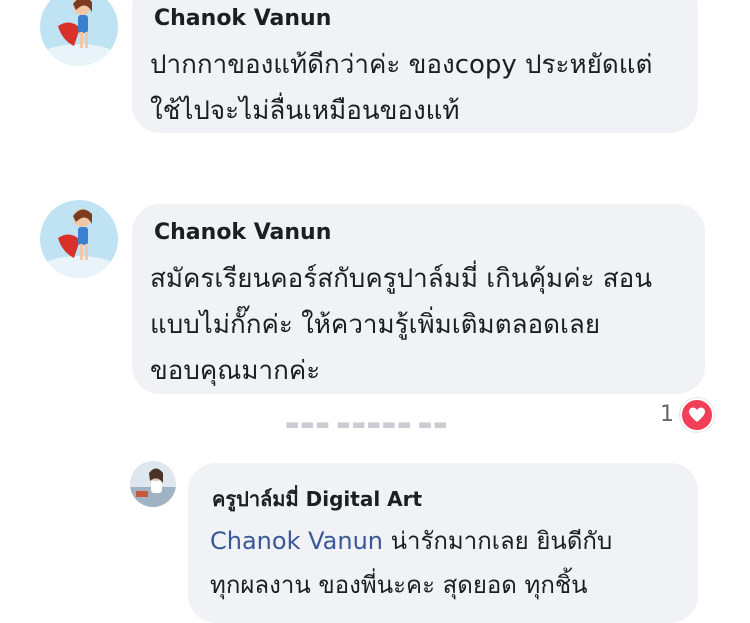 Image resolution: width=750 pixels, height=623 pixels. Describe the element at coordinates (667, 414) in the screenshot. I see `reaction-count: 1` at that location.